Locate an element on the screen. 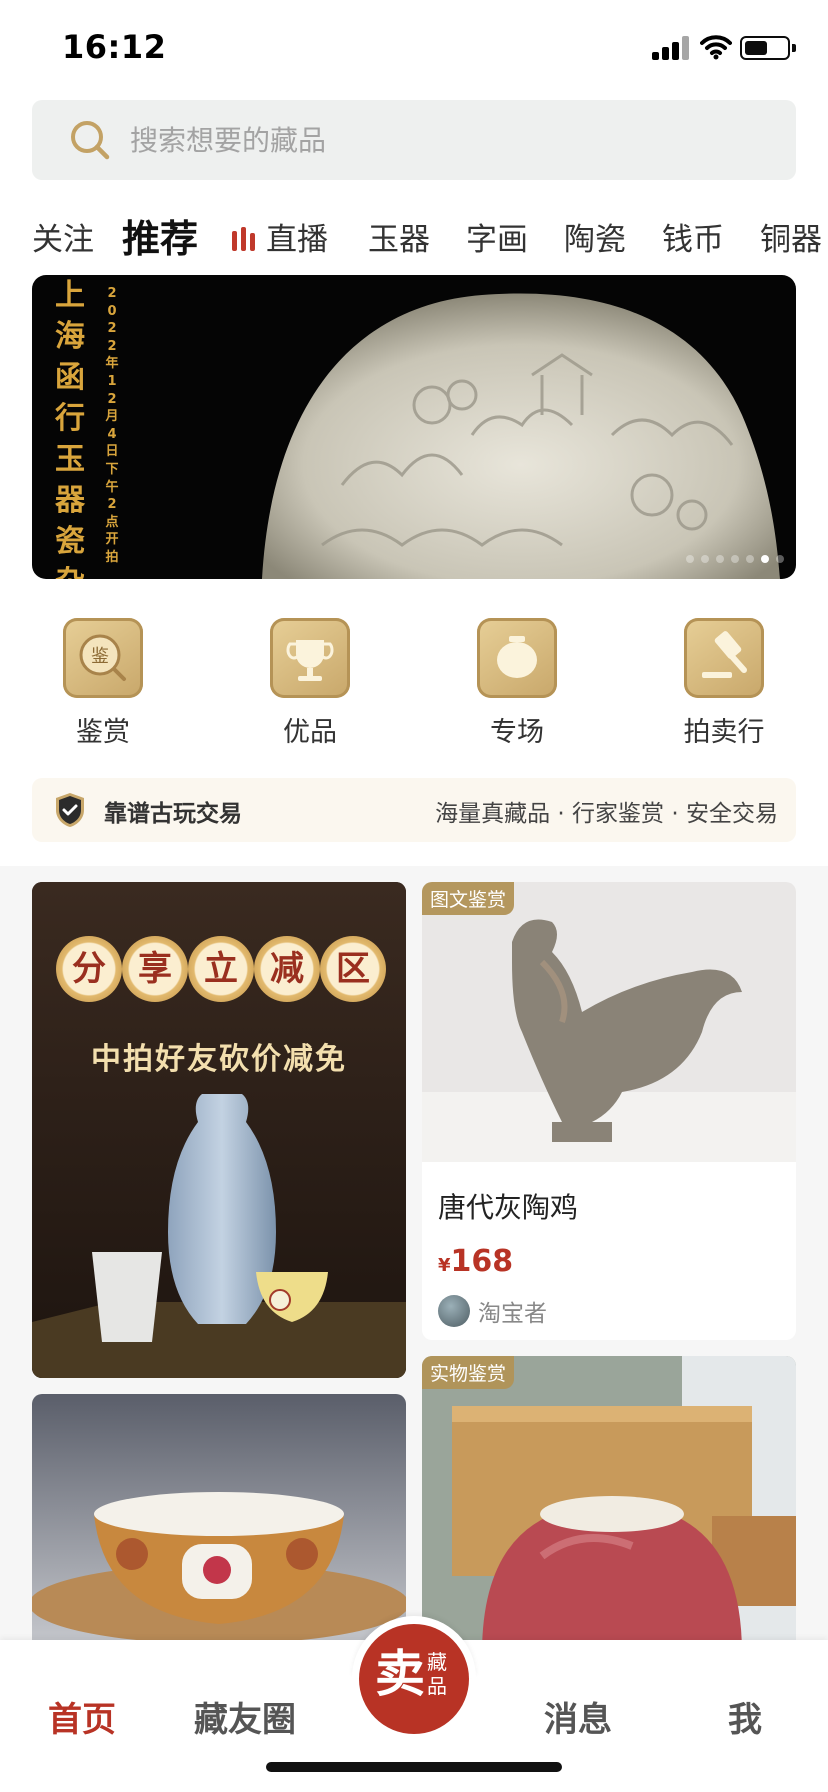 Image resolution: width=828 pixels, height=1792 pixels. card-tag: 实物鉴赏 is located at coordinates (468, 1372).